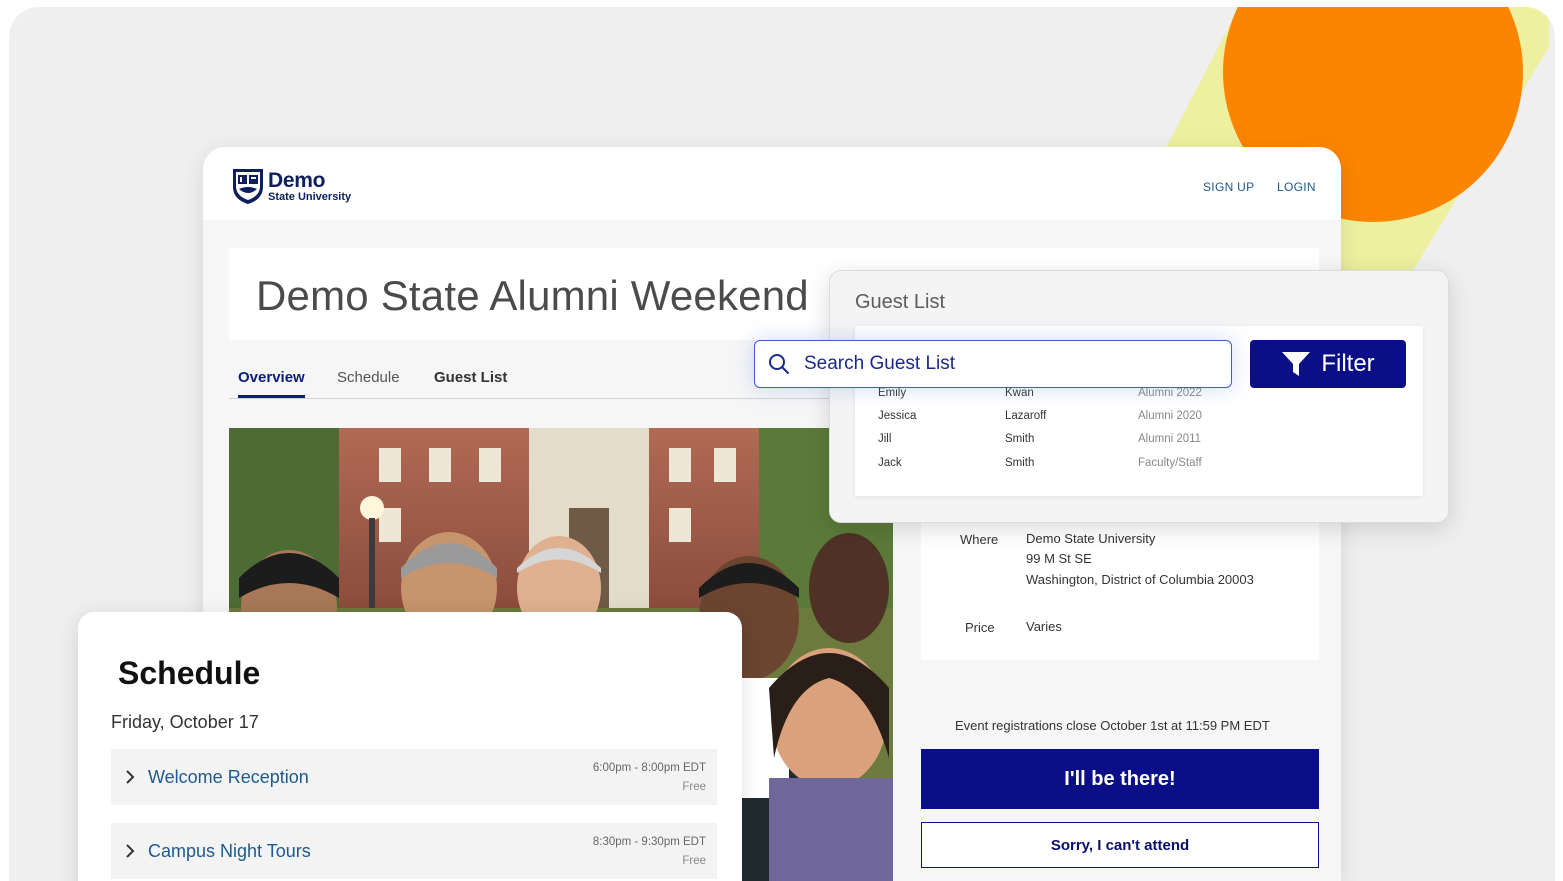  Describe the element at coordinates (229, 851) in the screenshot. I see `schedule-item-name: Campus Night Tours` at that location.